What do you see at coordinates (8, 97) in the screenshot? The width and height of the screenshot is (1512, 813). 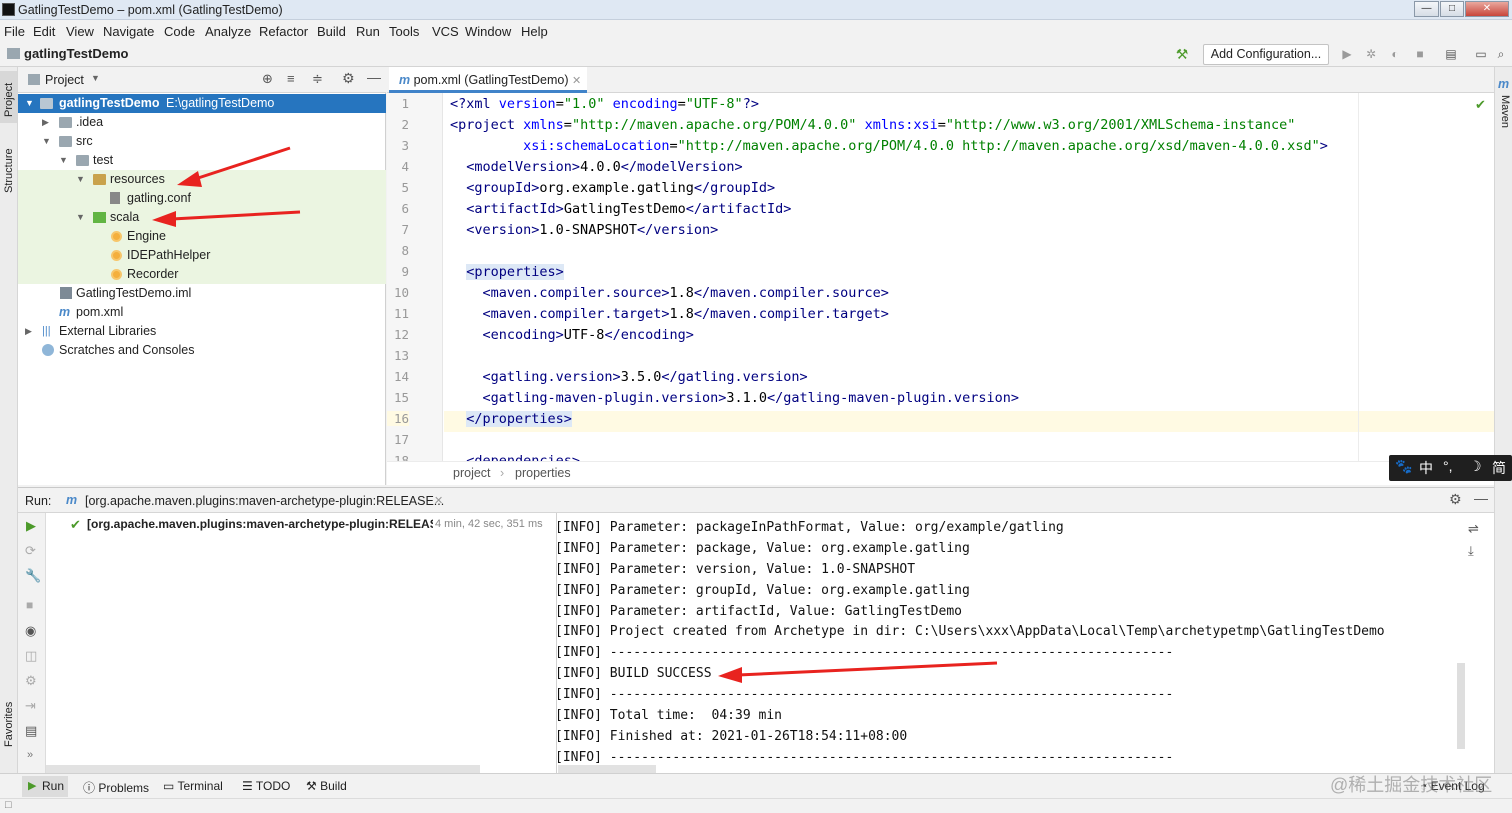 I see `project-stripe-tab: Project` at bounding box center [8, 97].